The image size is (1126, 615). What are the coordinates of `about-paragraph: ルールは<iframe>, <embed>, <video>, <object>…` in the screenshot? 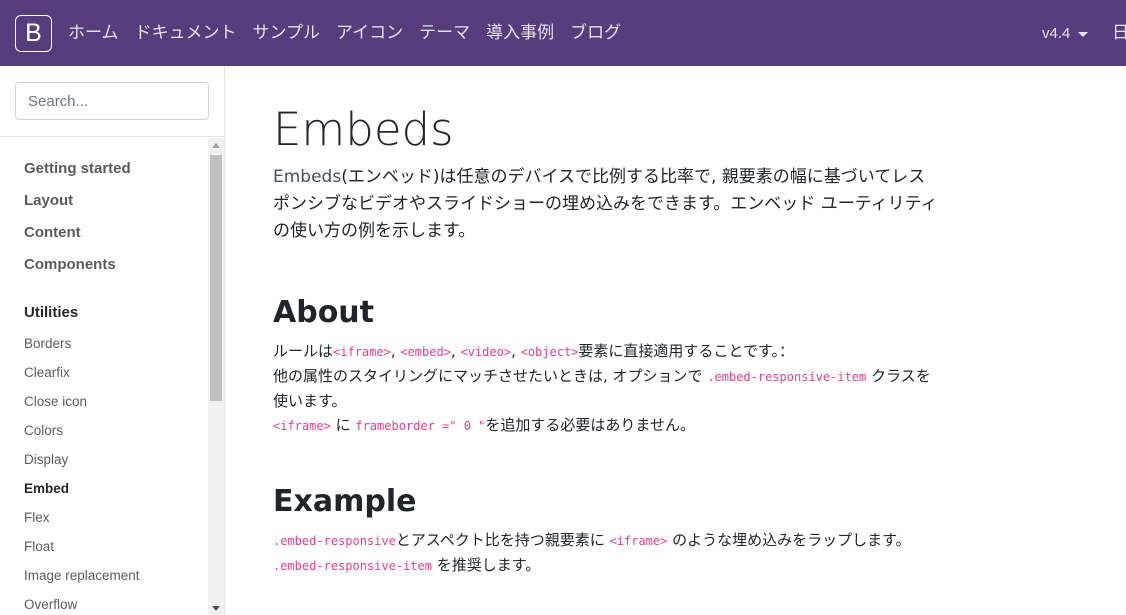 It's located at (602, 388).